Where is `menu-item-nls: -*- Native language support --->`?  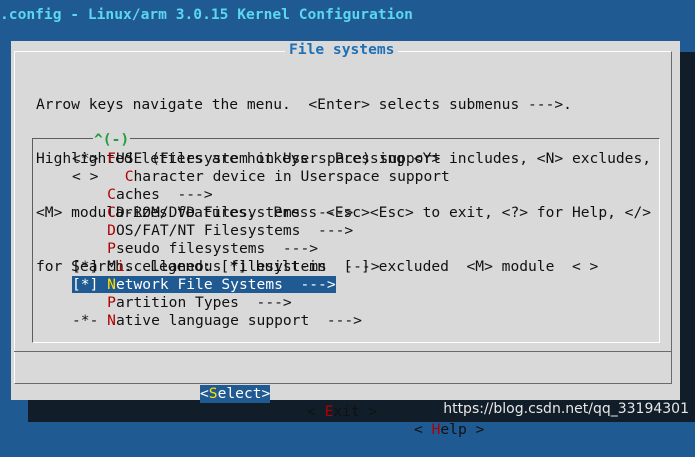 menu-item-nls: -*- Native language support ---> is located at coordinates (261, 321).